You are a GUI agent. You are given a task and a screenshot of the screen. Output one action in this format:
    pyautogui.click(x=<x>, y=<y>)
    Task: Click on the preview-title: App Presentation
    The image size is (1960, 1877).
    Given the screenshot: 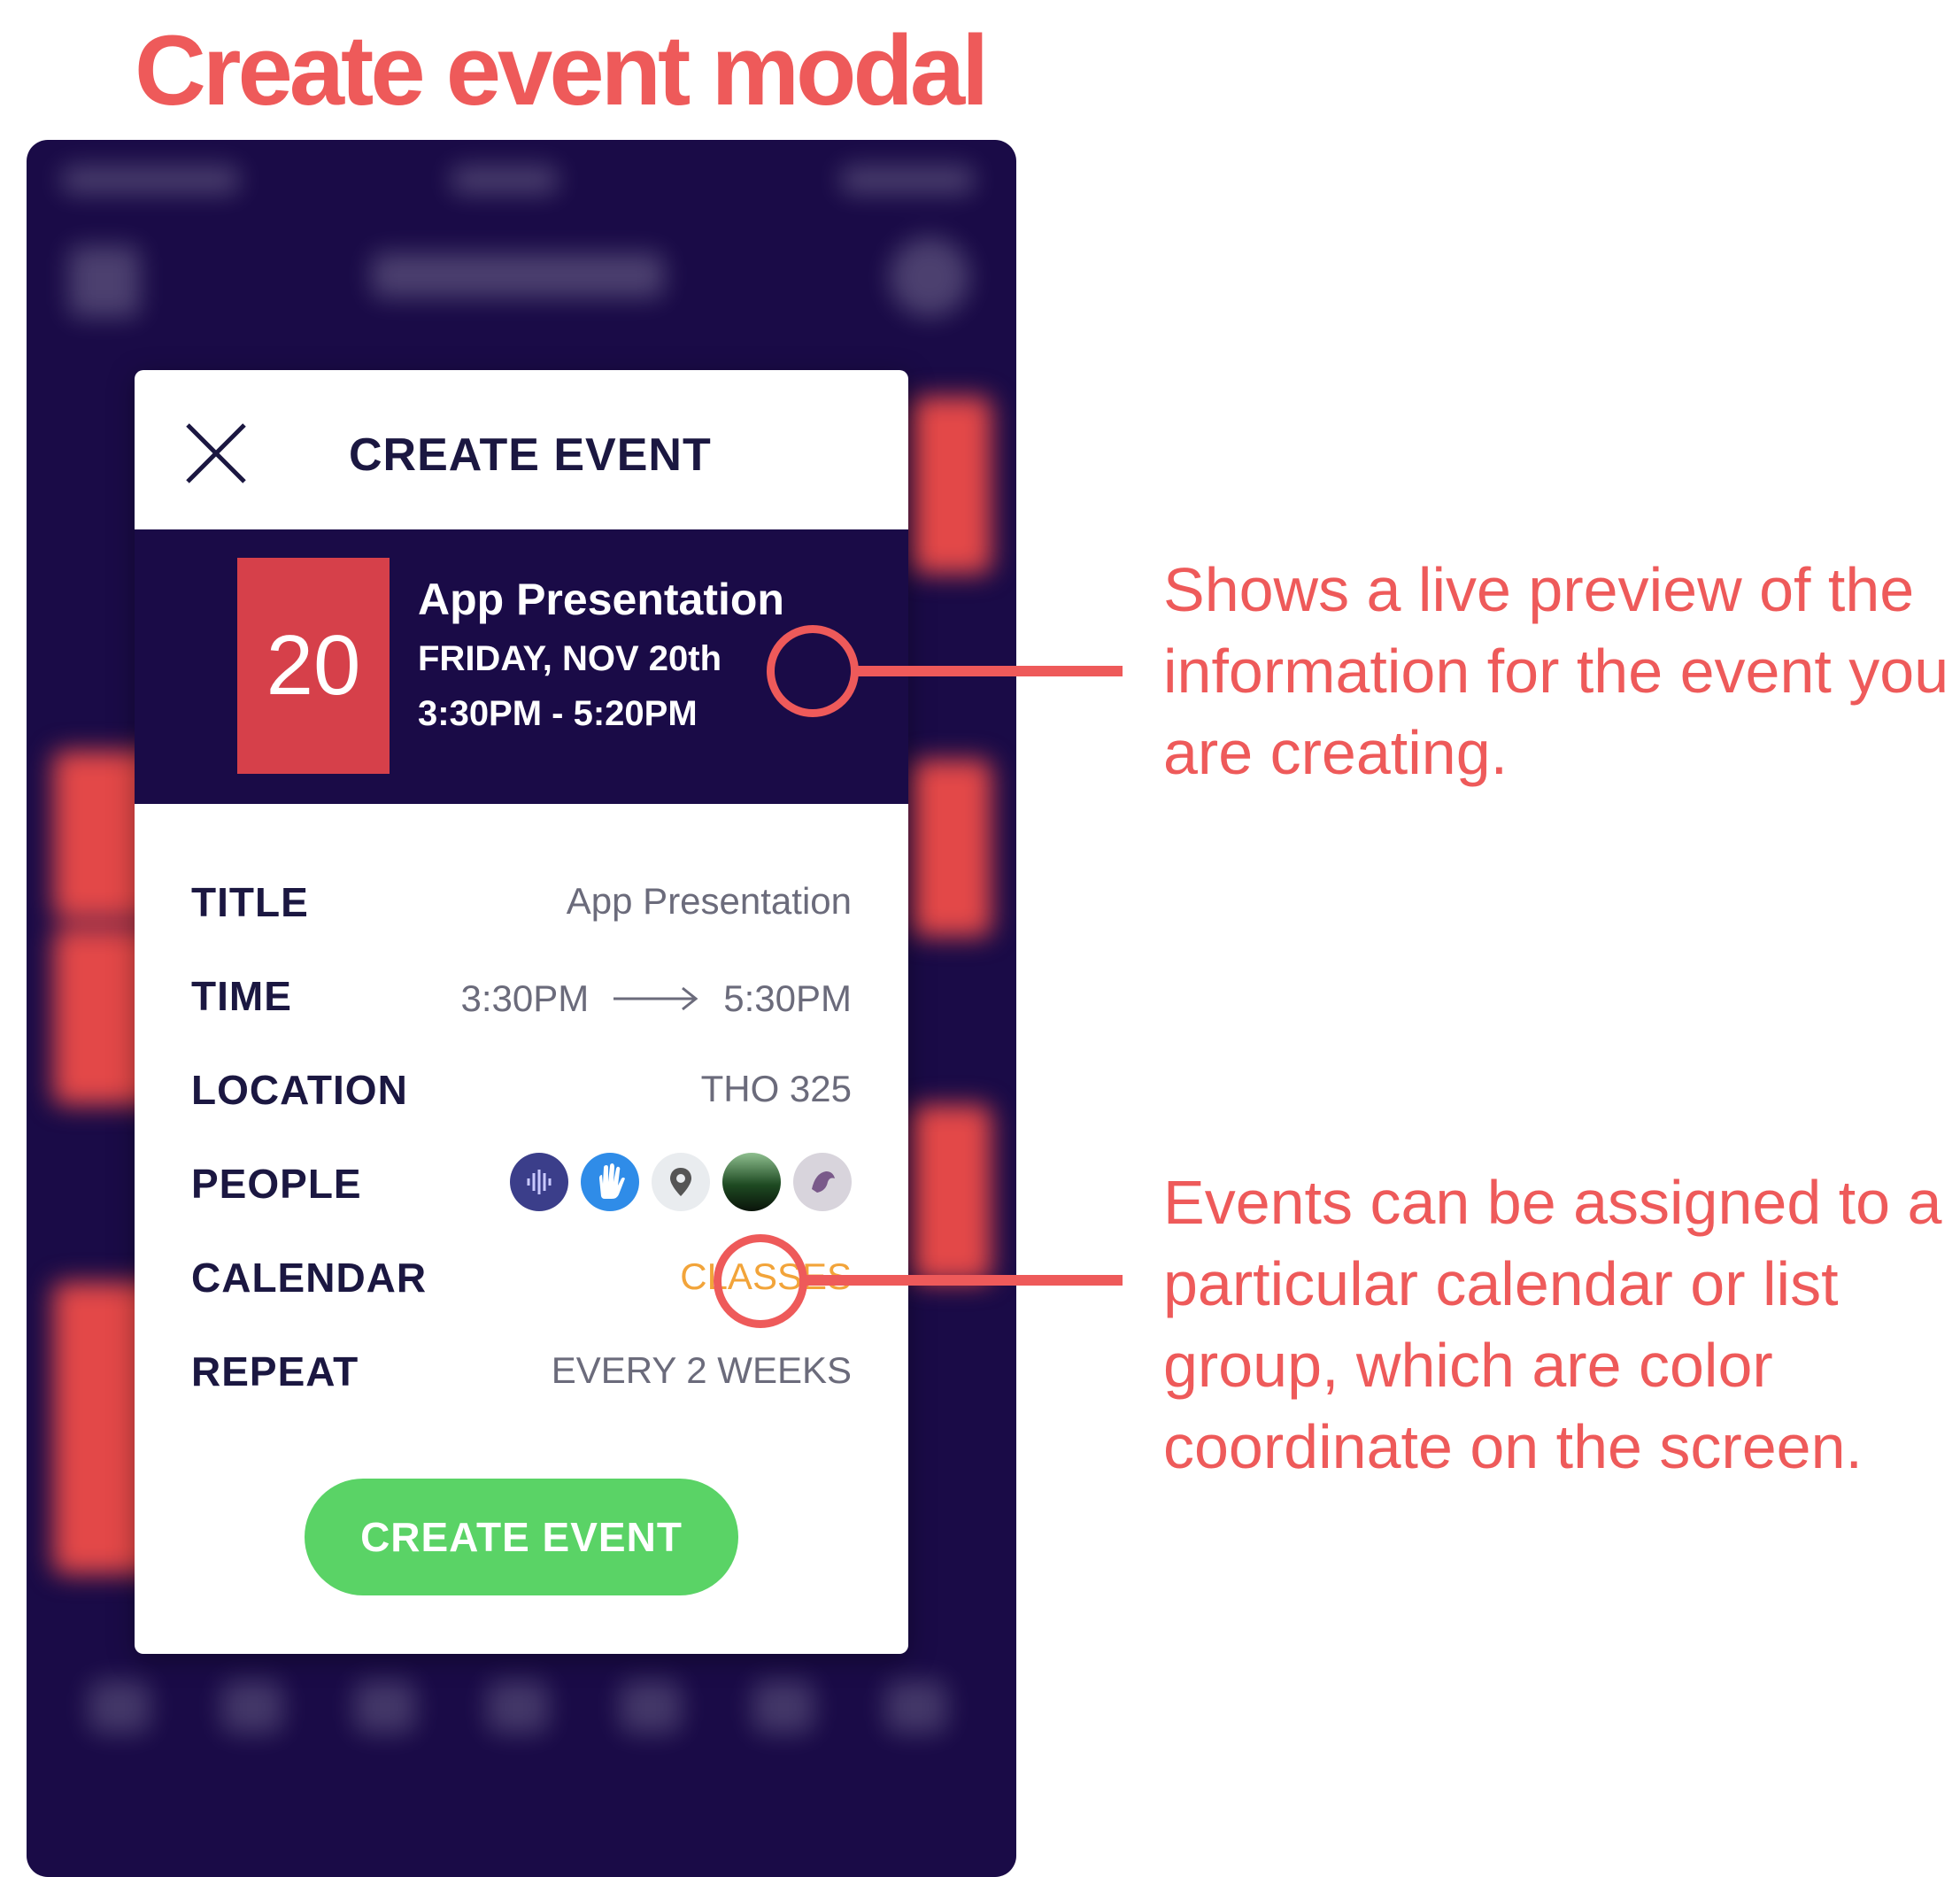 What is the action you would take?
    pyautogui.click(x=601, y=599)
    